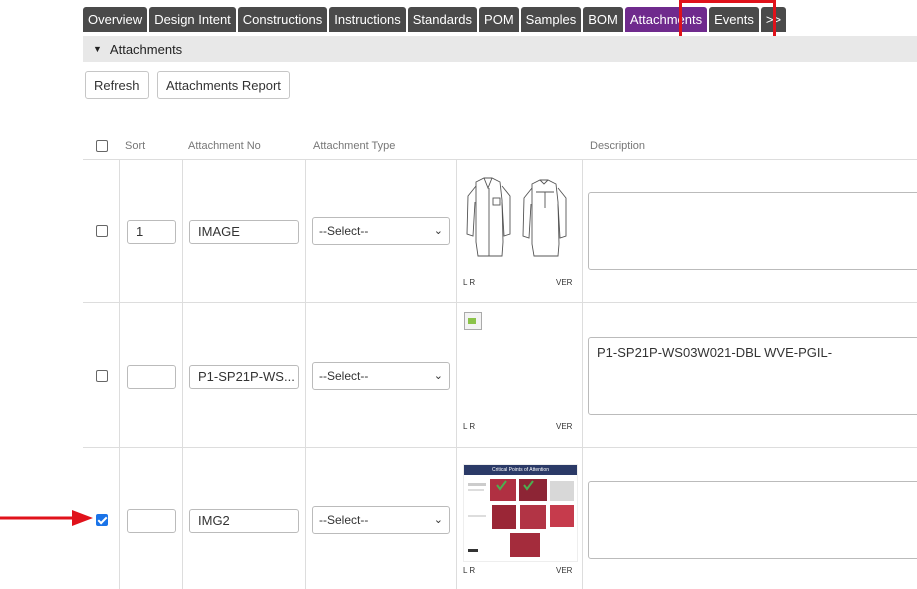  I want to click on tab-instructions: Instructions, so click(367, 19).